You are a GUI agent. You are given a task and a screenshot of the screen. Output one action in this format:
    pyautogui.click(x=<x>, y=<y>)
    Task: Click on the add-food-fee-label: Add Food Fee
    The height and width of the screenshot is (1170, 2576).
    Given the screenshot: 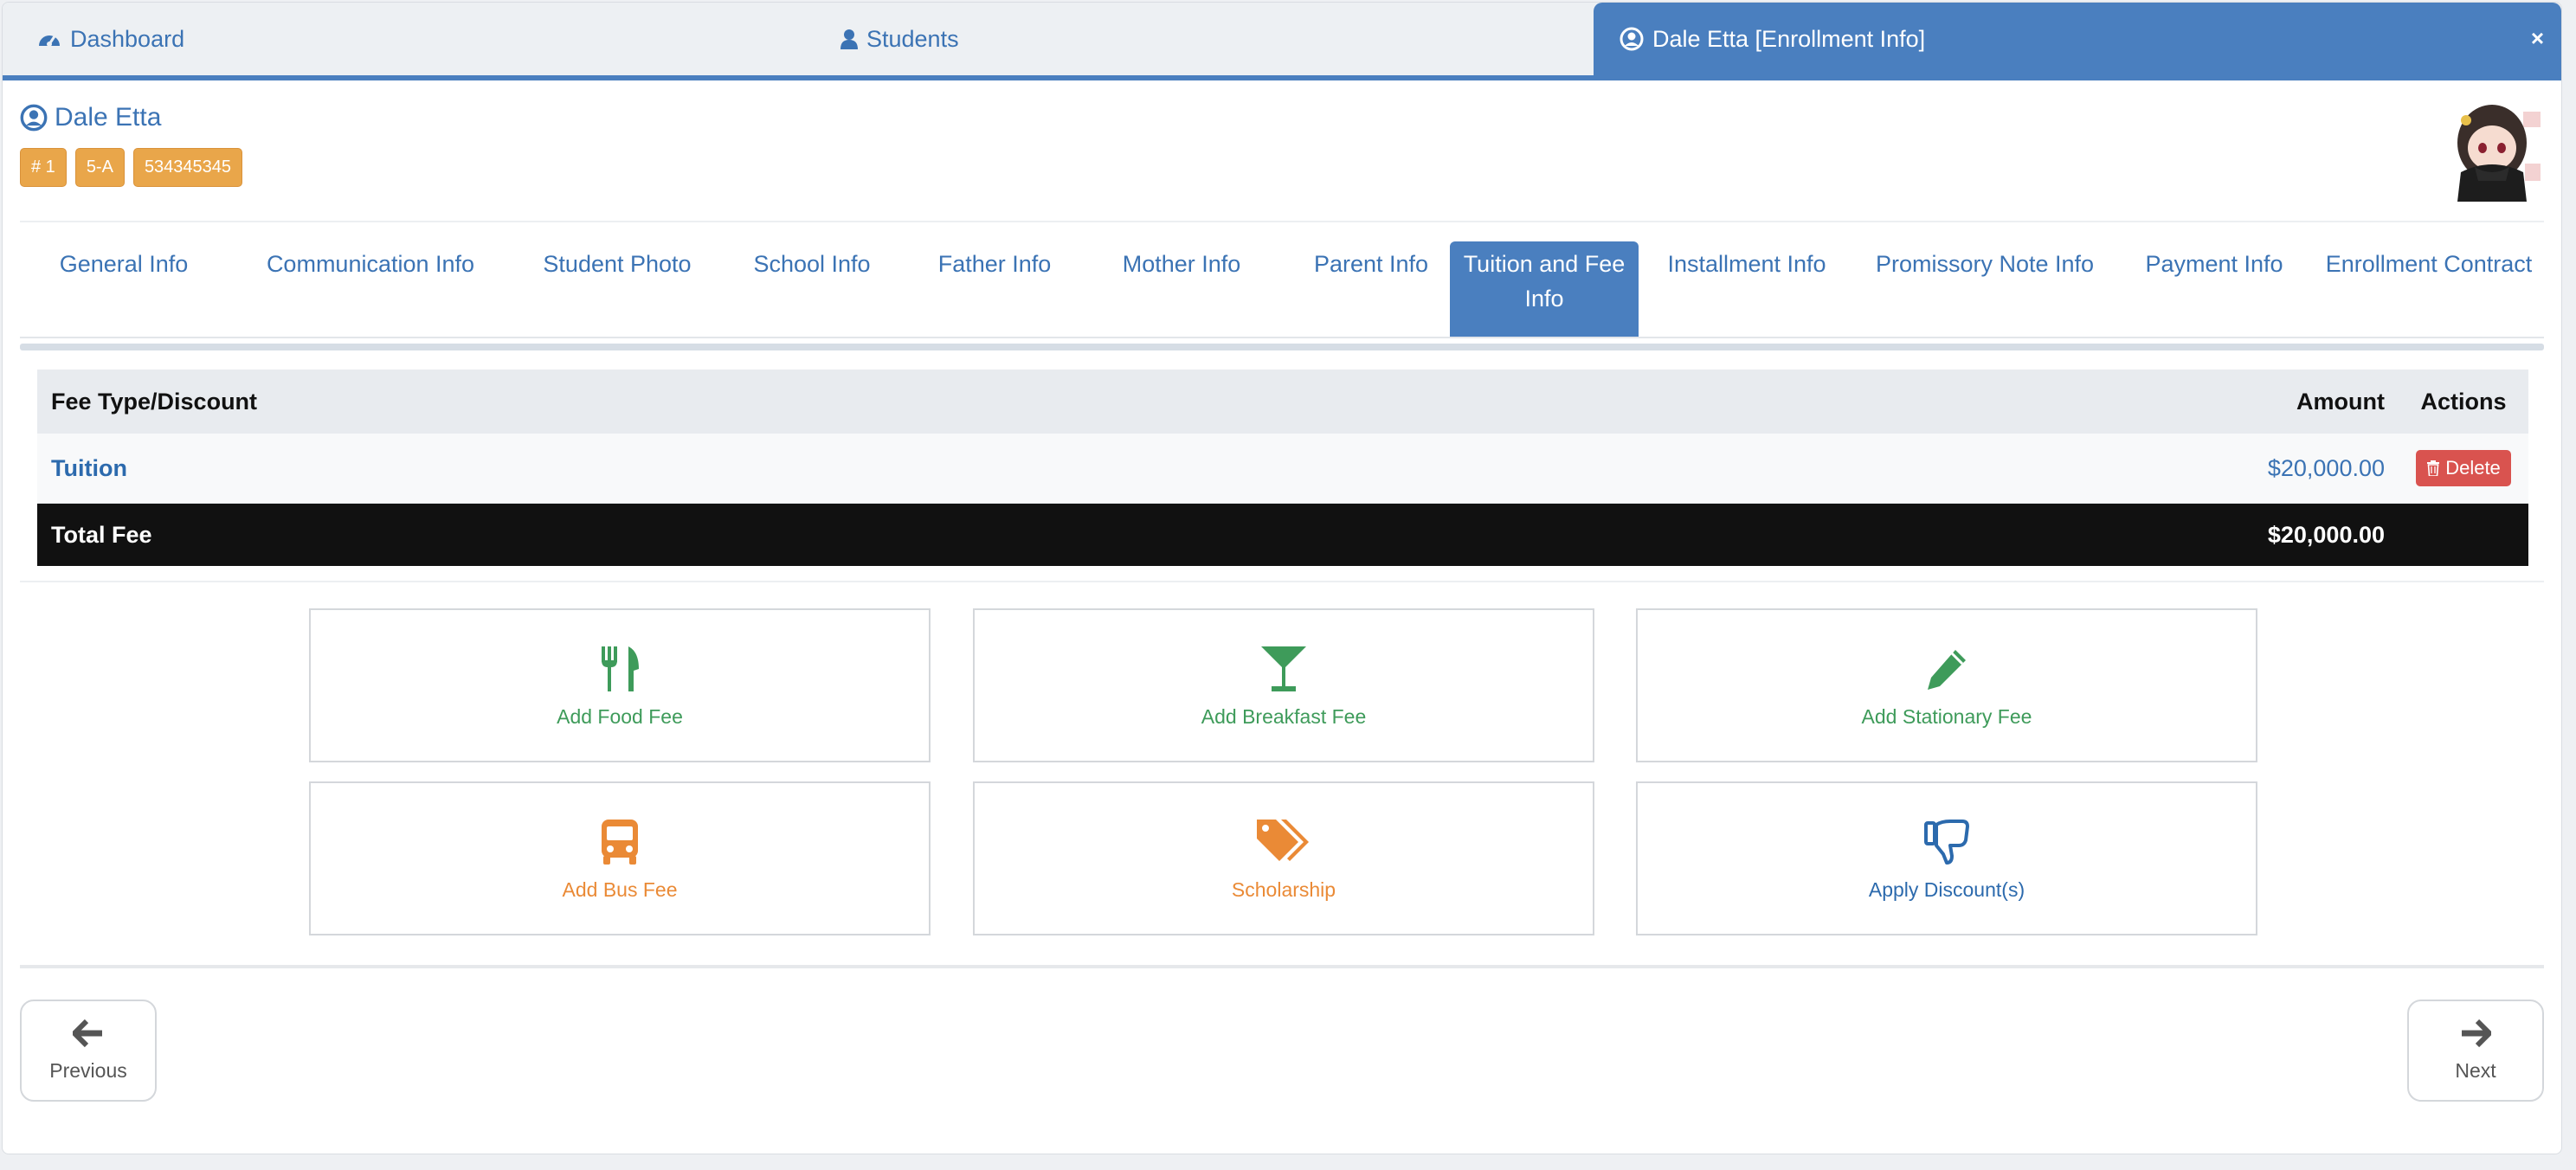 What is the action you would take?
    pyautogui.click(x=620, y=716)
    